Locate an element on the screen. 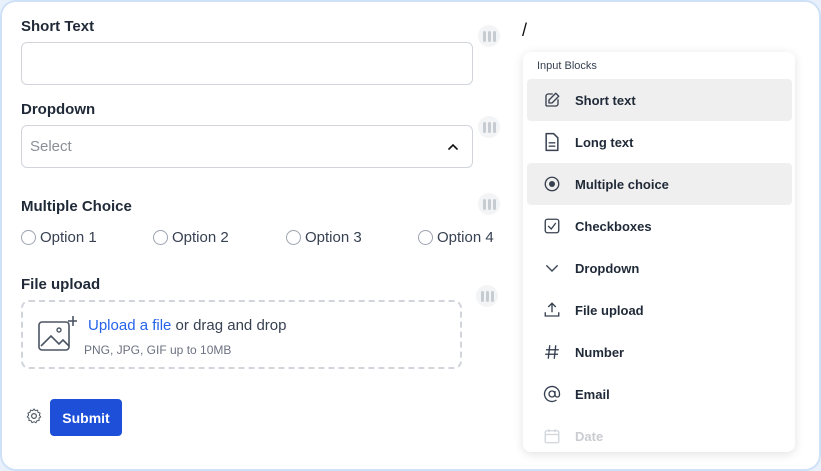  drag-drop-text: or drag and drop is located at coordinates (229, 325).